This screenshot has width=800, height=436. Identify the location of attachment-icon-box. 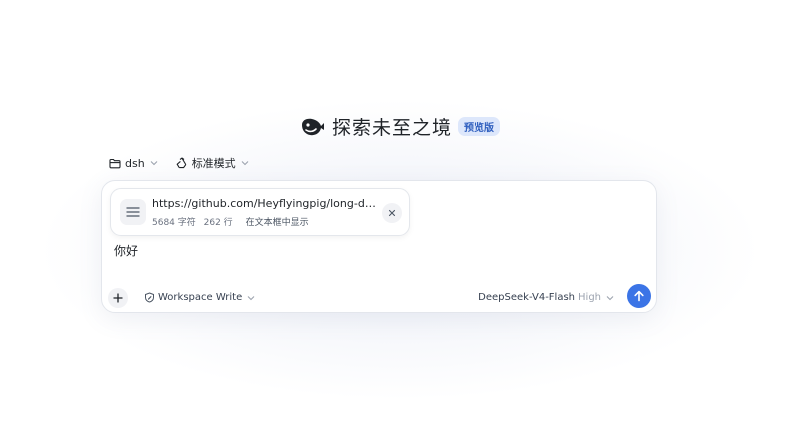
(133, 212).